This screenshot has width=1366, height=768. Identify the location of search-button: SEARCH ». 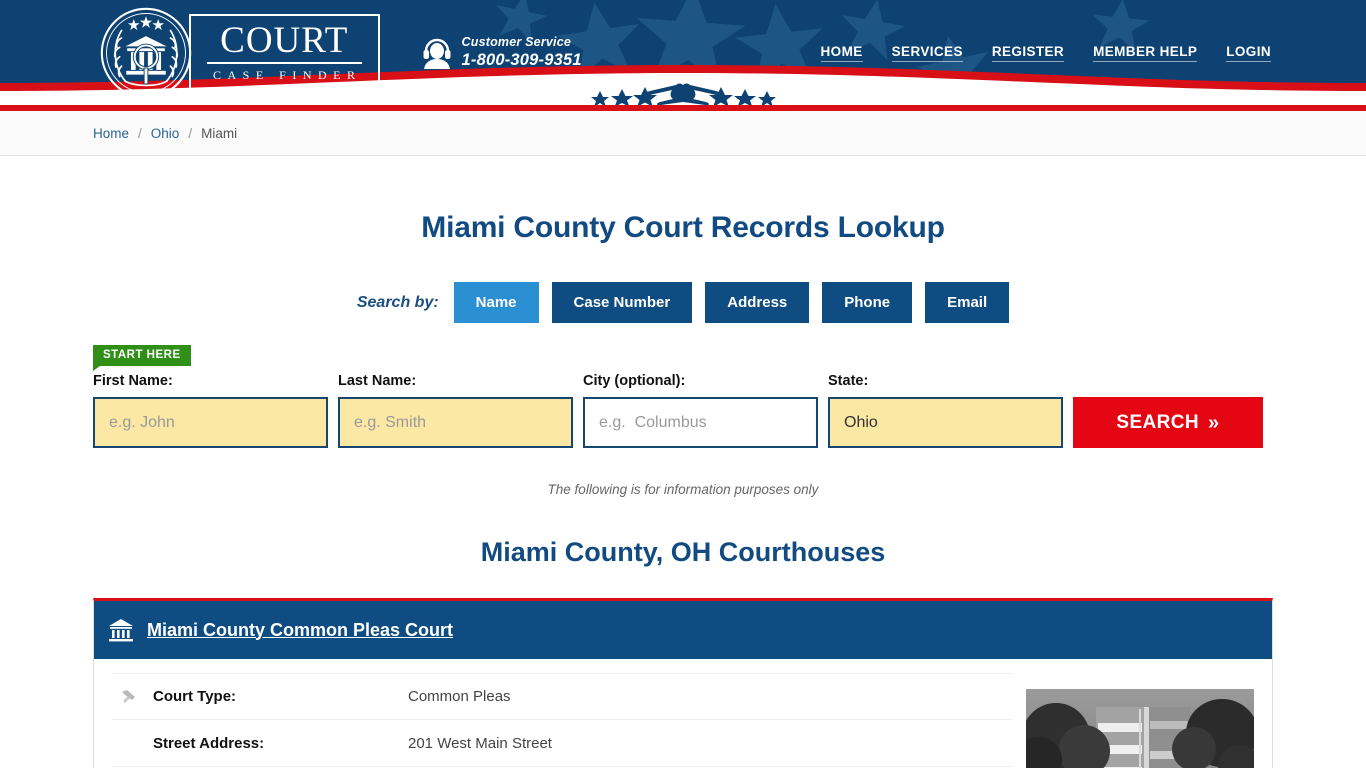
(1168, 422).